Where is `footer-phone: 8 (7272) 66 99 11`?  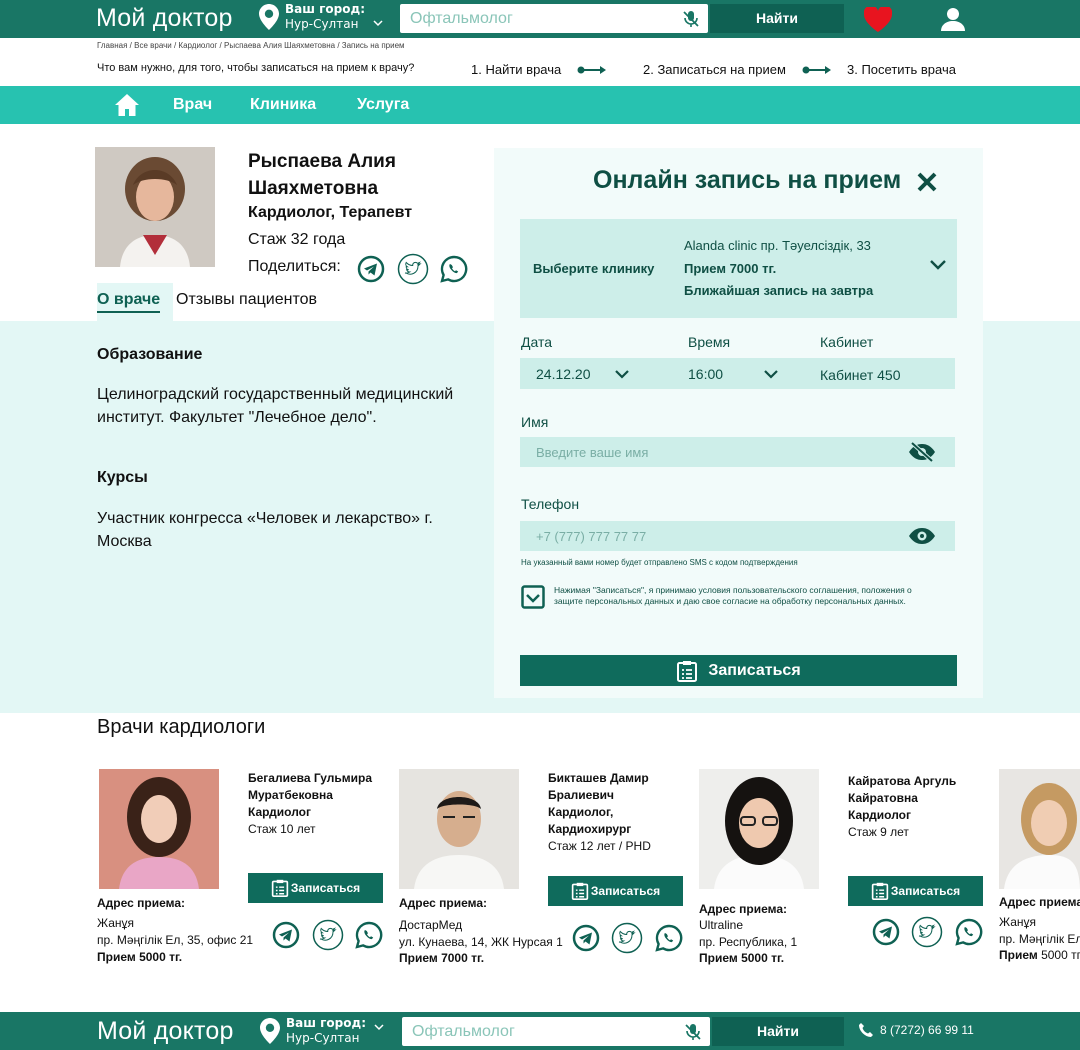
footer-phone: 8 (7272) 66 99 11 is located at coordinates (916, 1030).